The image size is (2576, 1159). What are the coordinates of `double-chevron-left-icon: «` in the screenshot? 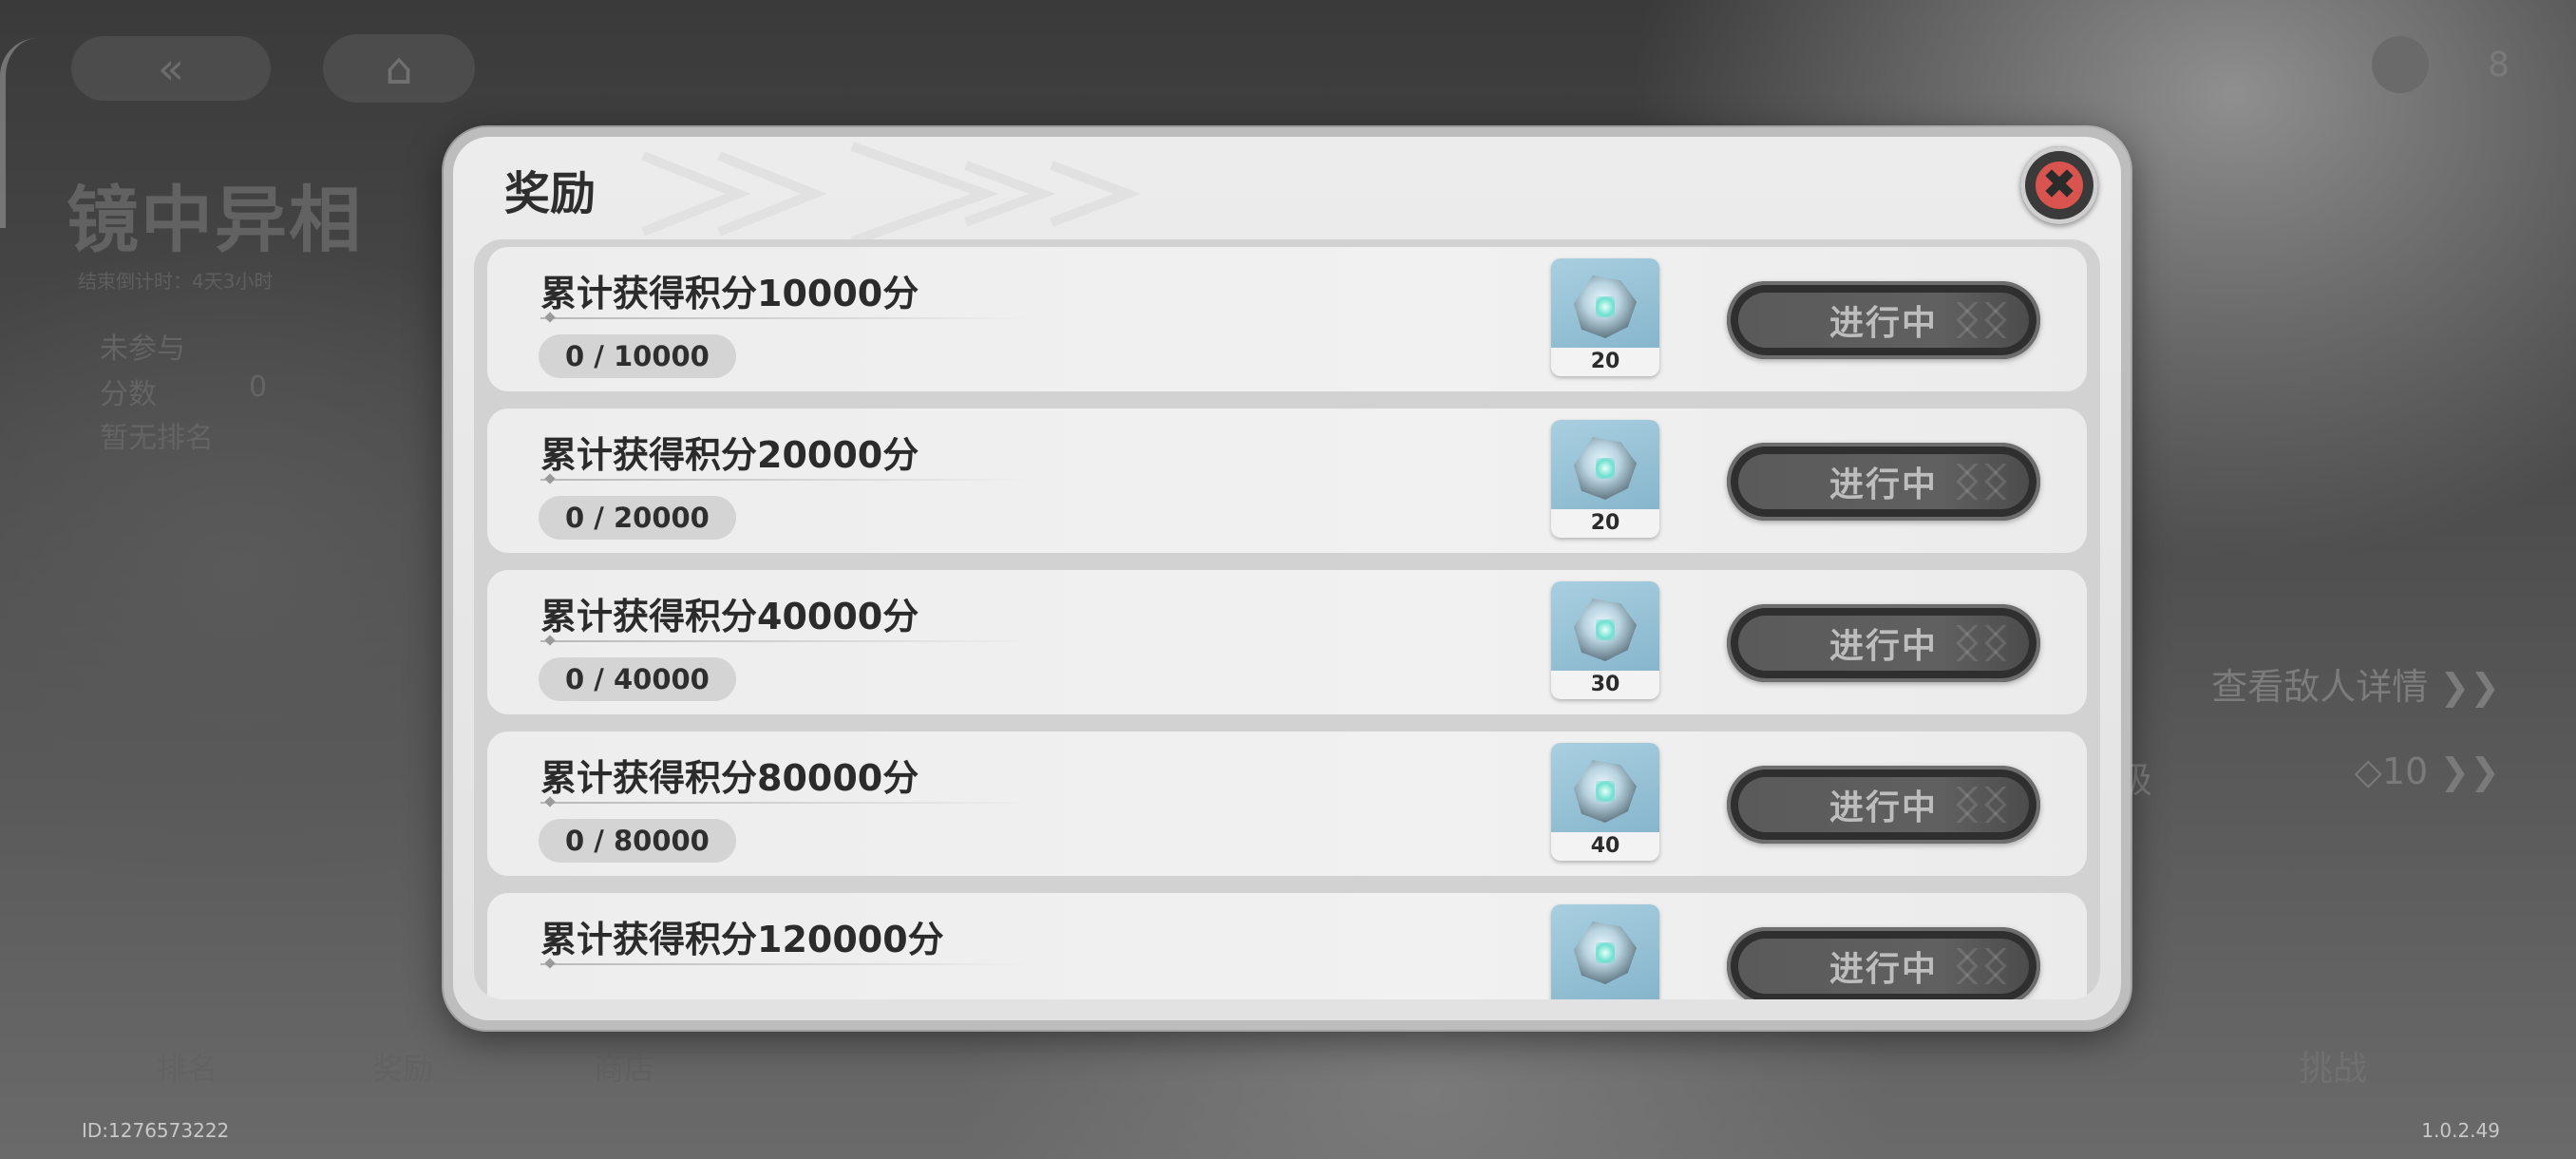 It's located at (171, 68).